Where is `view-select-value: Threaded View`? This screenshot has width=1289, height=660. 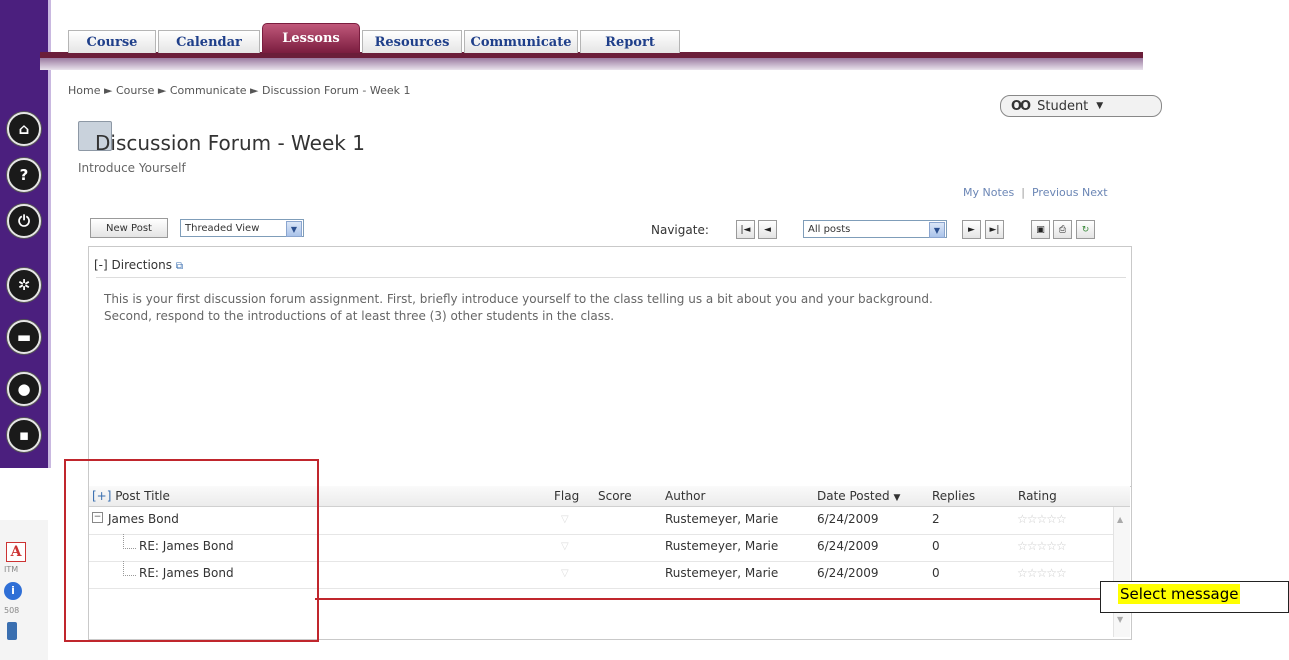
view-select-value: Threaded View is located at coordinates (222, 228).